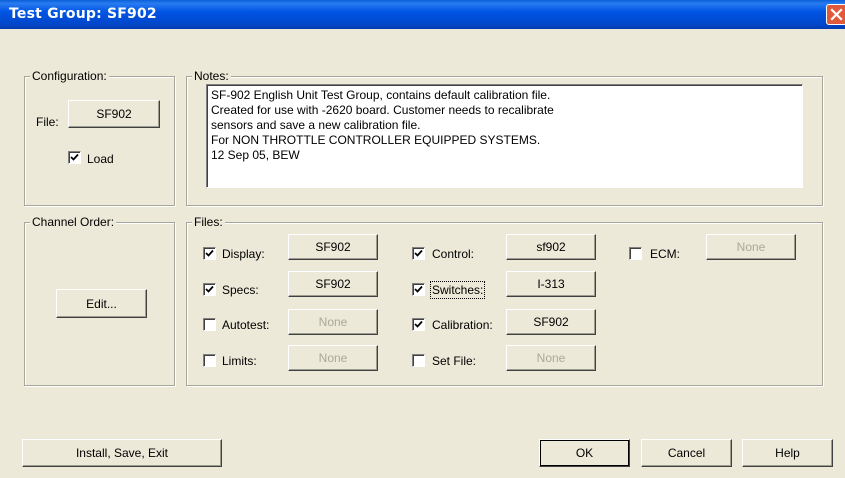 The image size is (845, 478). What do you see at coordinates (551, 247) in the screenshot?
I see `control-file-button: sf902` at bounding box center [551, 247].